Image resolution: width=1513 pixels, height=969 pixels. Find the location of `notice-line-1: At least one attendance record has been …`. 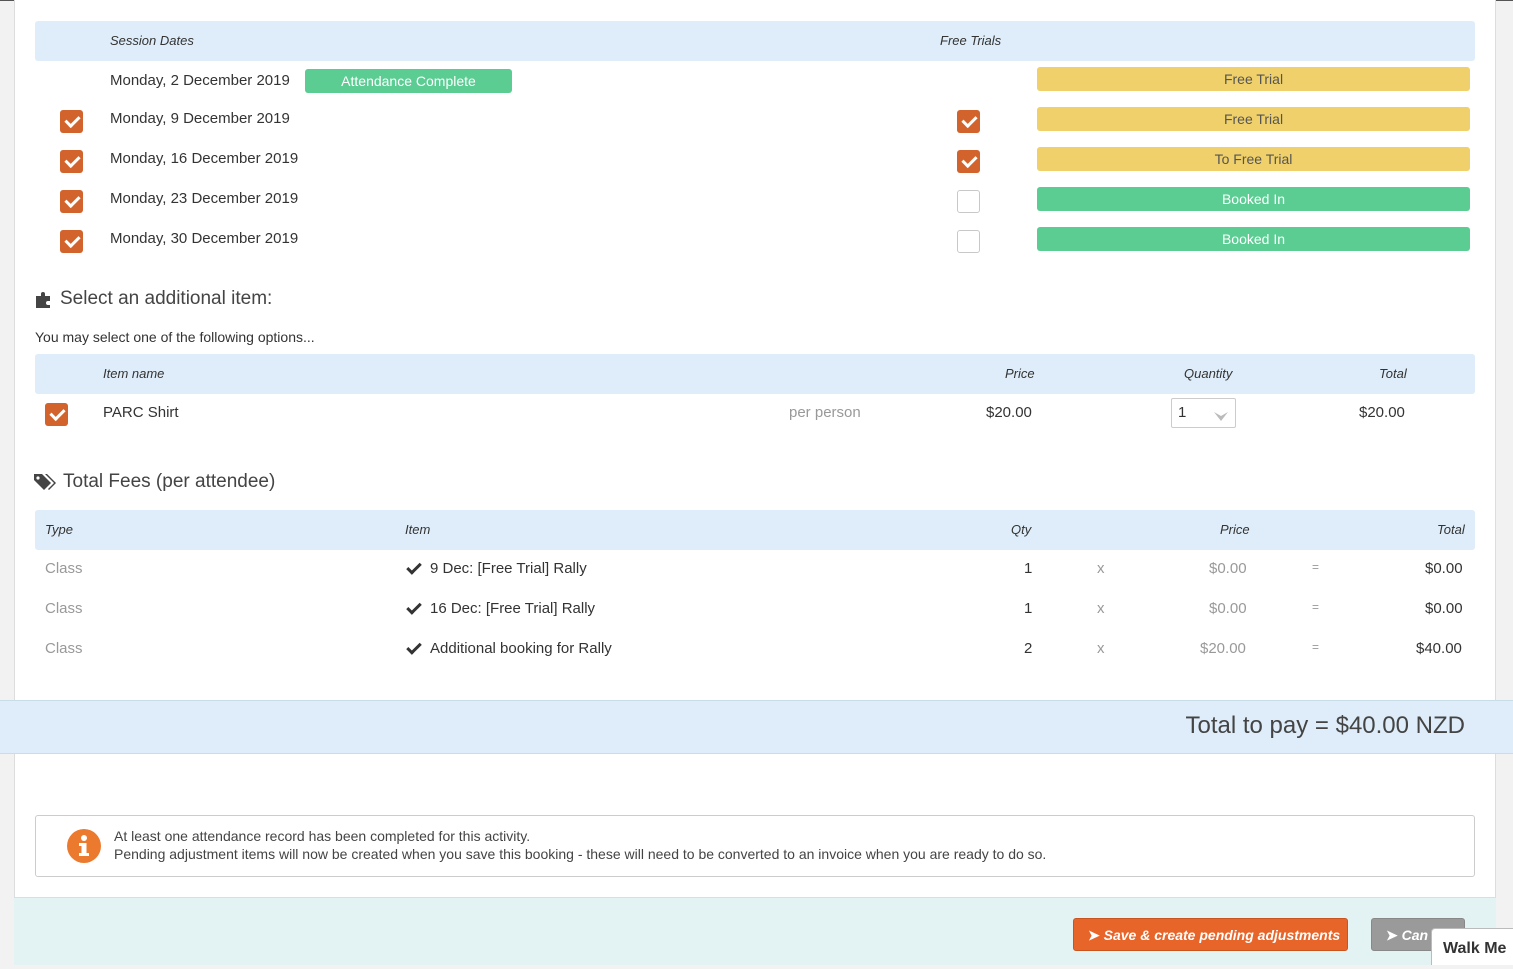

notice-line-1: At least one attendance record has been … is located at coordinates (322, 836).